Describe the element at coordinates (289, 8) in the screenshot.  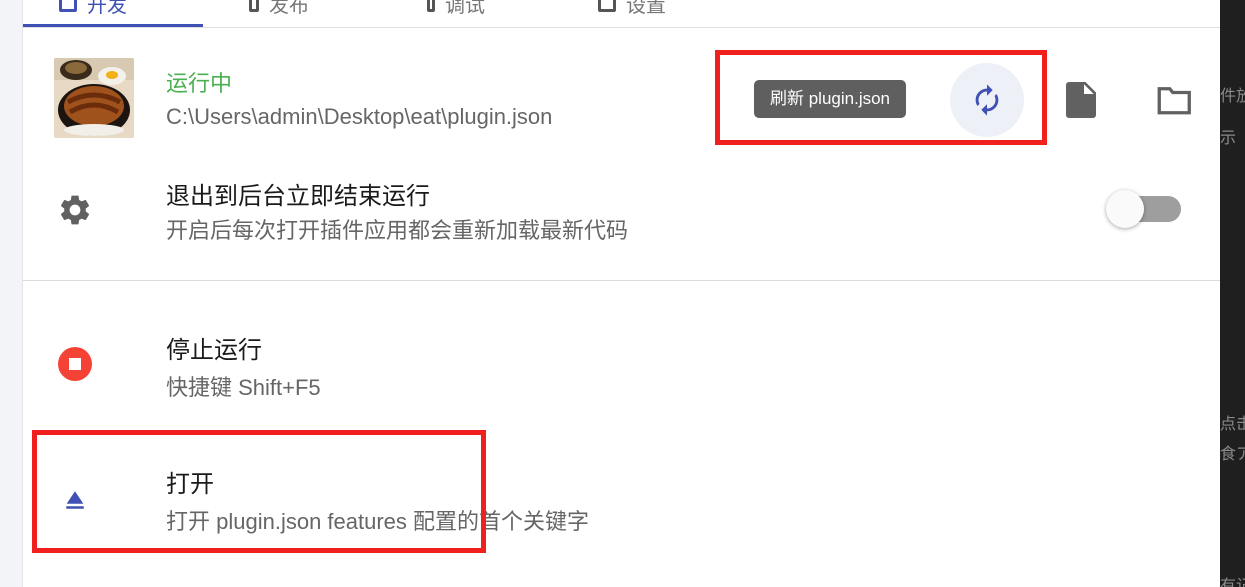
I see `tab-label: 发布` at that location.